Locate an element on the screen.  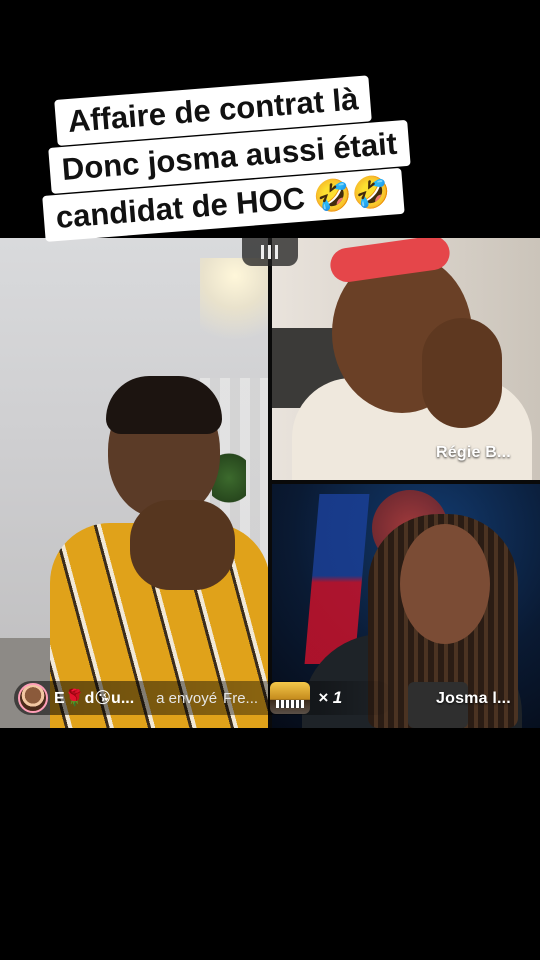
guest2-face is located at coordinates (445, 584).